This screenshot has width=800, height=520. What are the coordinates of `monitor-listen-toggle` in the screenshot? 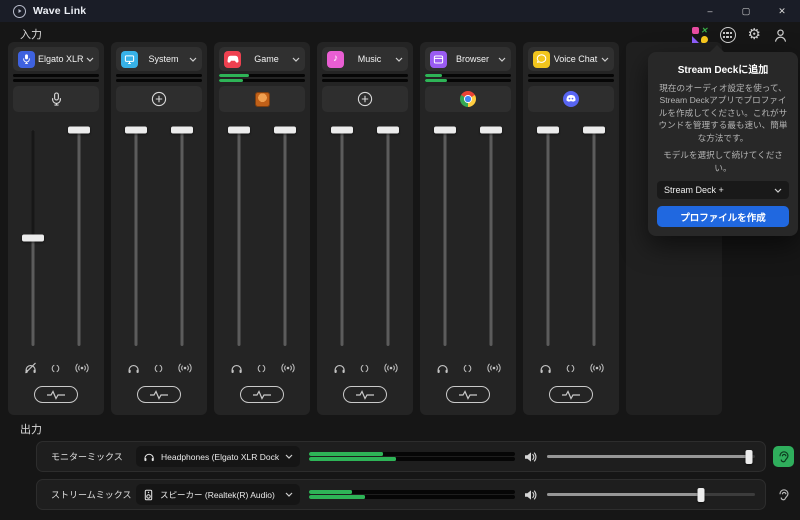 It's located at (783, 456).